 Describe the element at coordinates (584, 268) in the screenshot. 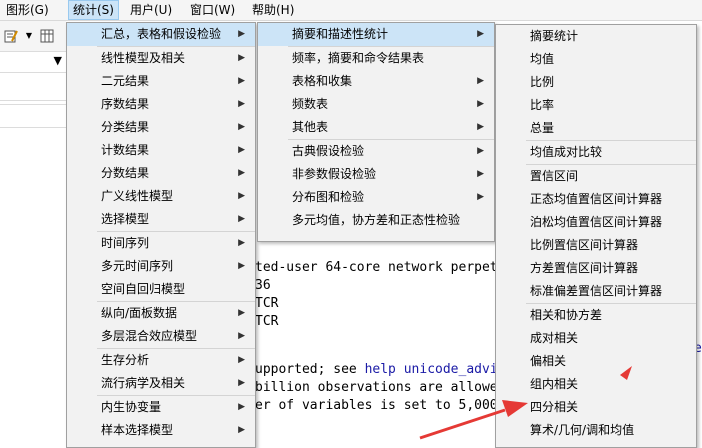

I see `descriptive-submenu-item-label: 方差置信区间计算器` at that location.